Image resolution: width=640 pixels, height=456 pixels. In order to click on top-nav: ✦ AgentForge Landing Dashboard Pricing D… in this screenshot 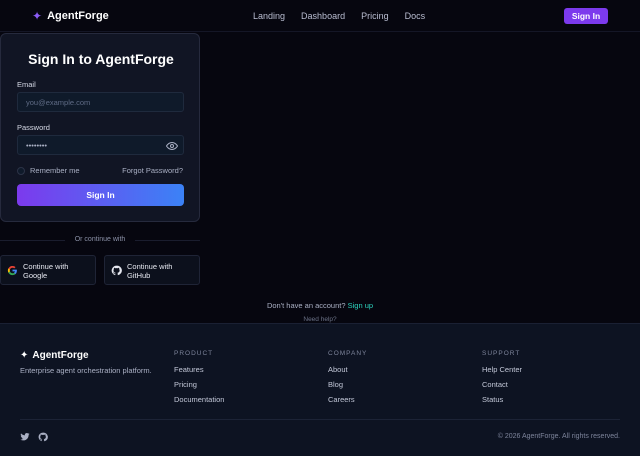, I will do `click(320, 16)`.